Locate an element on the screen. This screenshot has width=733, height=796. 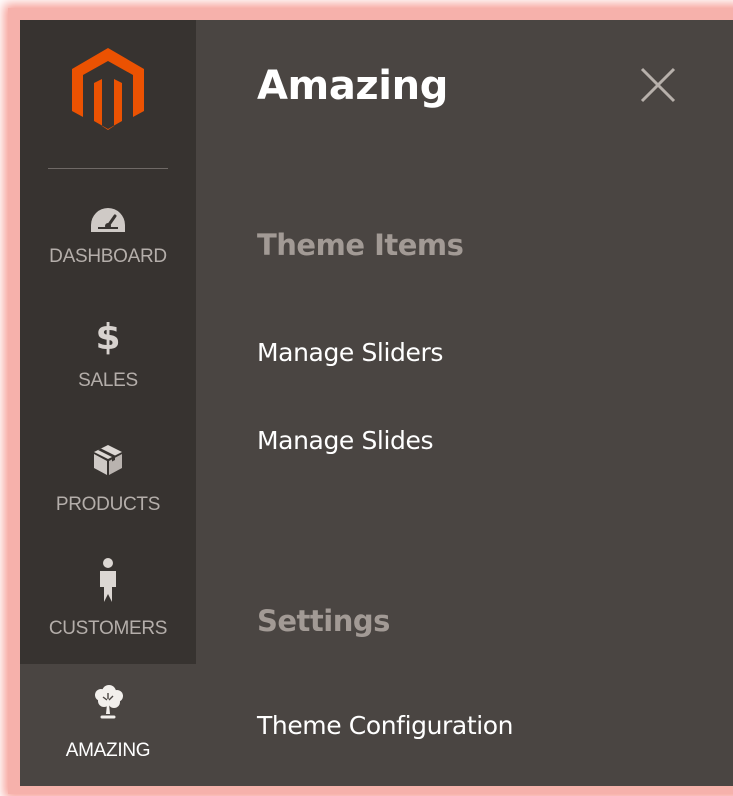
menu-link-manage-slides: Manage Slides is located at coordinates (345, 440).